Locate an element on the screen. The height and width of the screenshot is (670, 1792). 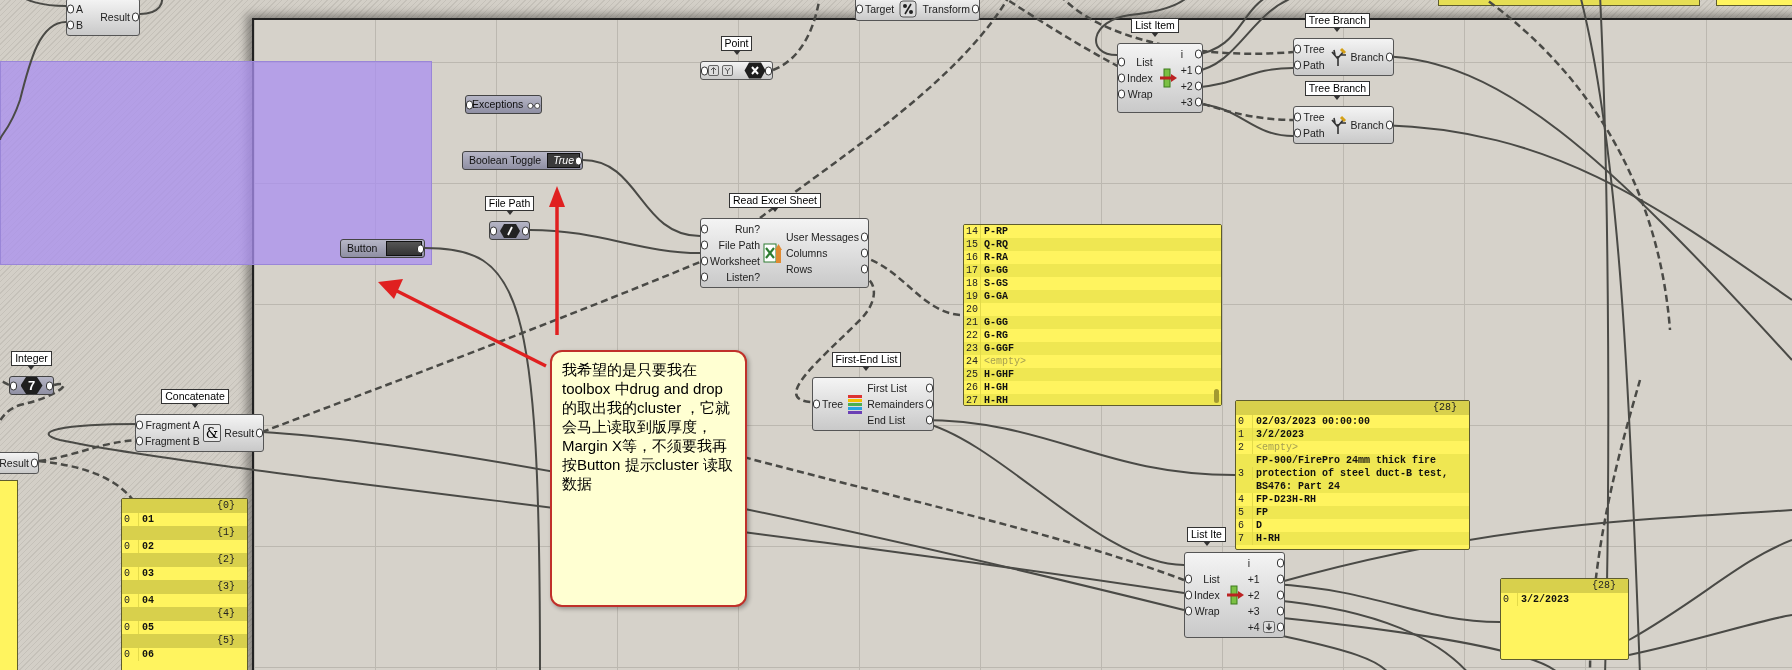
component-node: List Index Wrap i +1 +2 +3 is located at coordinates (1160, 78).